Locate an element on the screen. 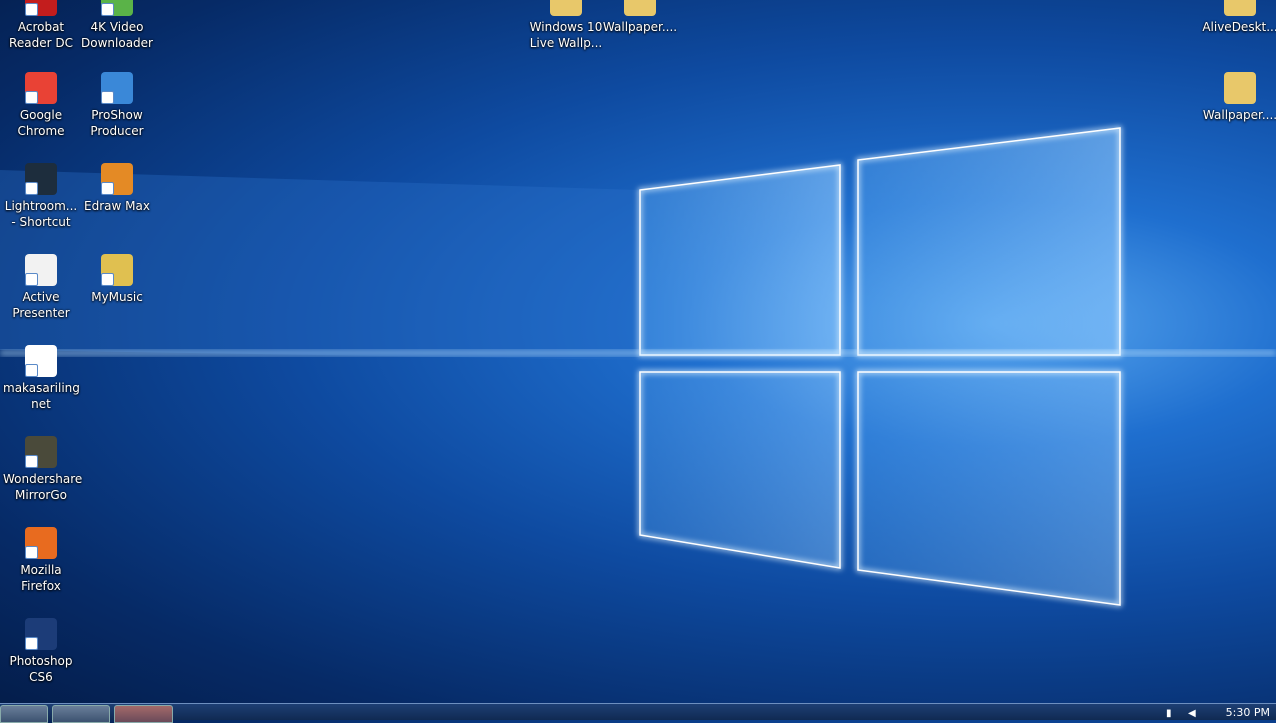  desktop-icon: Mozilla Firefox is located at coordinates (41, 560).